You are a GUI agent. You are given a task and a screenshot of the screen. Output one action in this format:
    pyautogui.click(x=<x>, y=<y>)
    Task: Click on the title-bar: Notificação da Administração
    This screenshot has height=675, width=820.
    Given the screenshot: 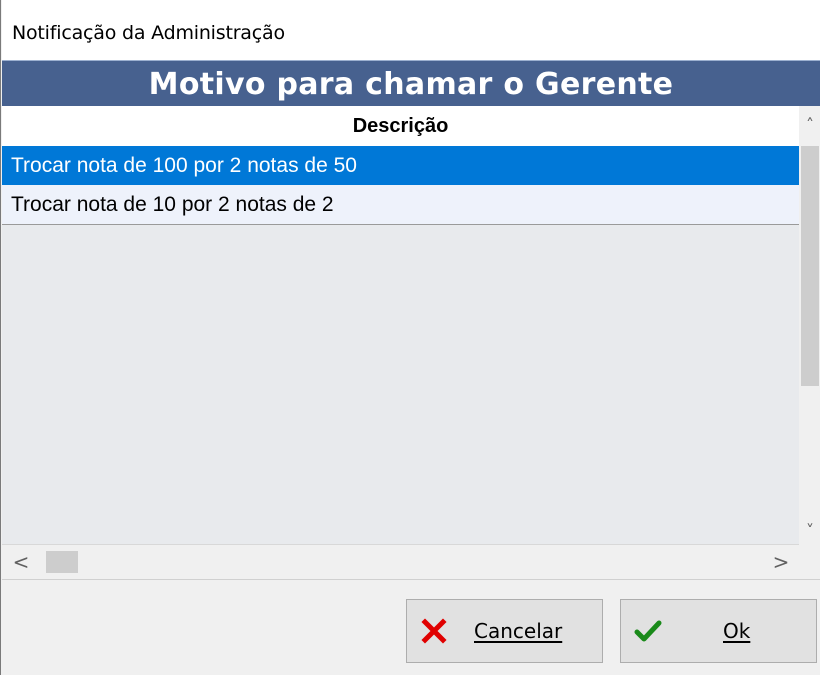 What is the action you would take?
    pyautogui.click(x=411, y=30)
    